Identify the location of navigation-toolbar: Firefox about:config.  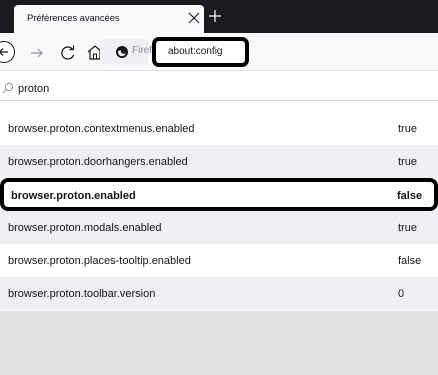
(219, 52).